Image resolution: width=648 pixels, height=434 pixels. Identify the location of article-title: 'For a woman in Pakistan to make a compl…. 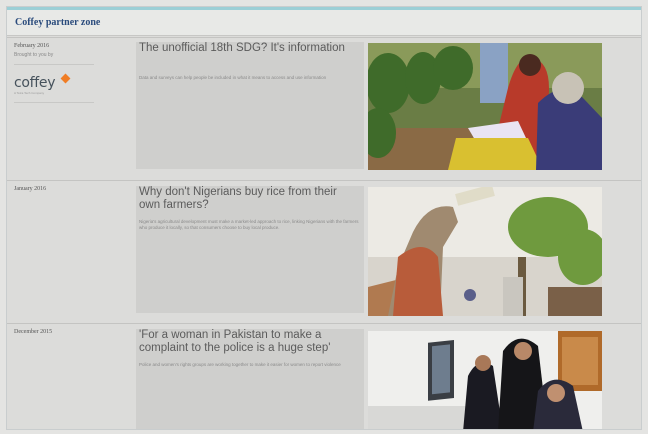
(250, 342).